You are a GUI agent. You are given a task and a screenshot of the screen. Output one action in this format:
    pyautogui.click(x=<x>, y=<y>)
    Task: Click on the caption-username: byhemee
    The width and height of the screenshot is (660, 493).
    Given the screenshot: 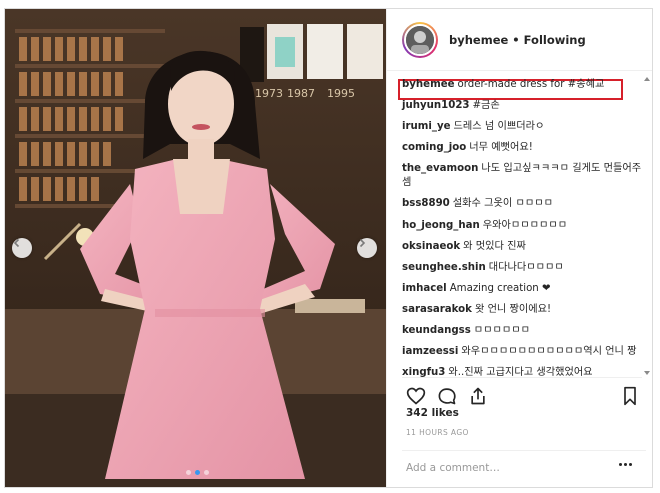 What is the action you would take?
    pyautogui.click(x=428, y=84)
    